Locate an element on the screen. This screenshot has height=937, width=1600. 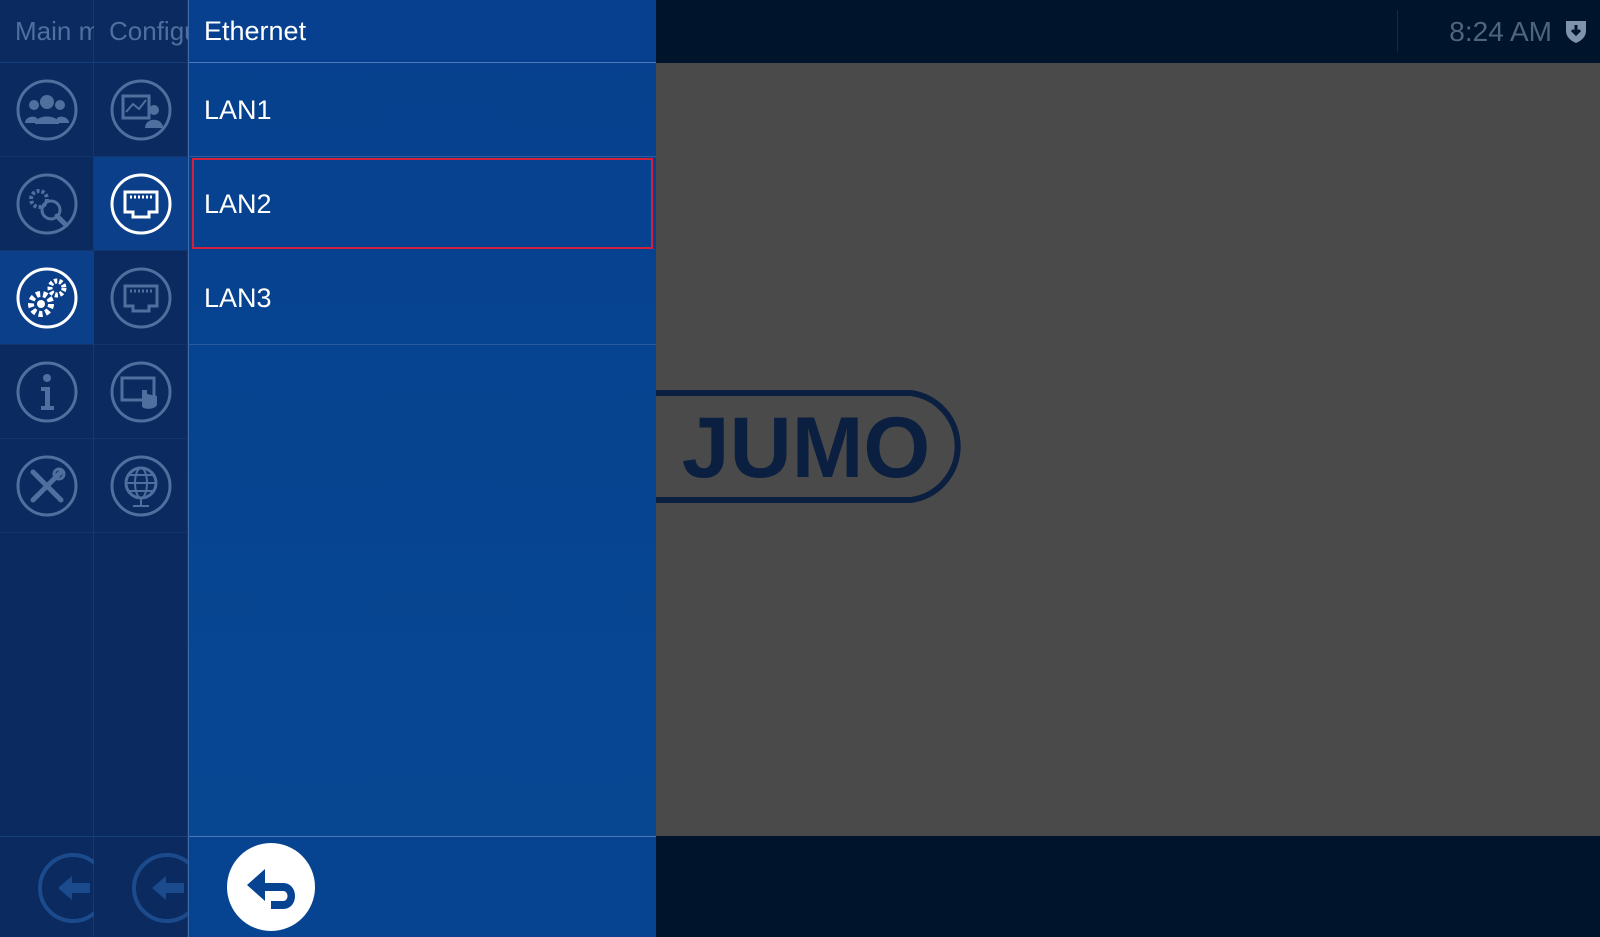
ethernet-panel-title: Ethernet is located at coordinates (422, 31).